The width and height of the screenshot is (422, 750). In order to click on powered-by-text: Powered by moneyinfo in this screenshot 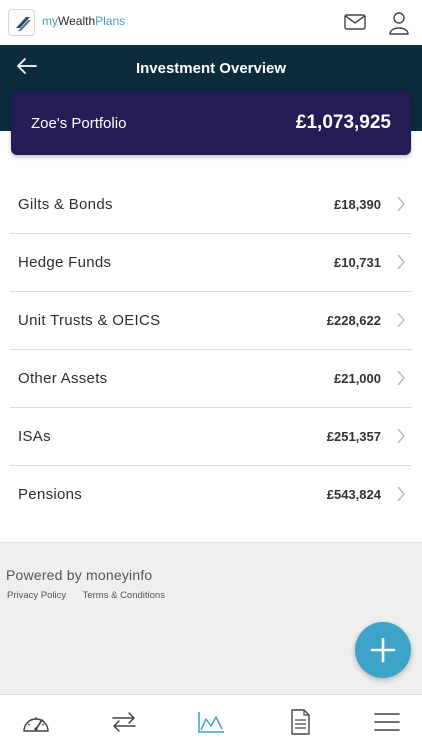, I will do `click(79, 575)`.